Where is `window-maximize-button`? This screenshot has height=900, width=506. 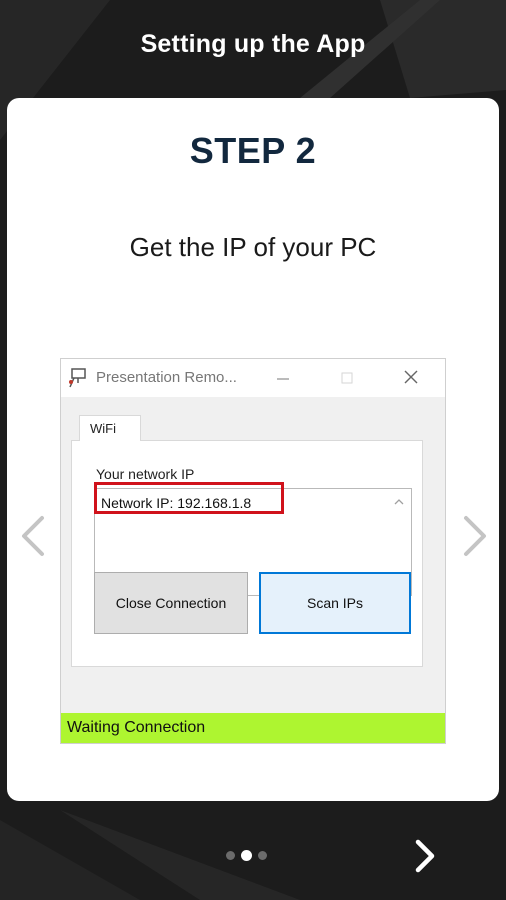
window-maximize-button is located at coordinates (347, 378).